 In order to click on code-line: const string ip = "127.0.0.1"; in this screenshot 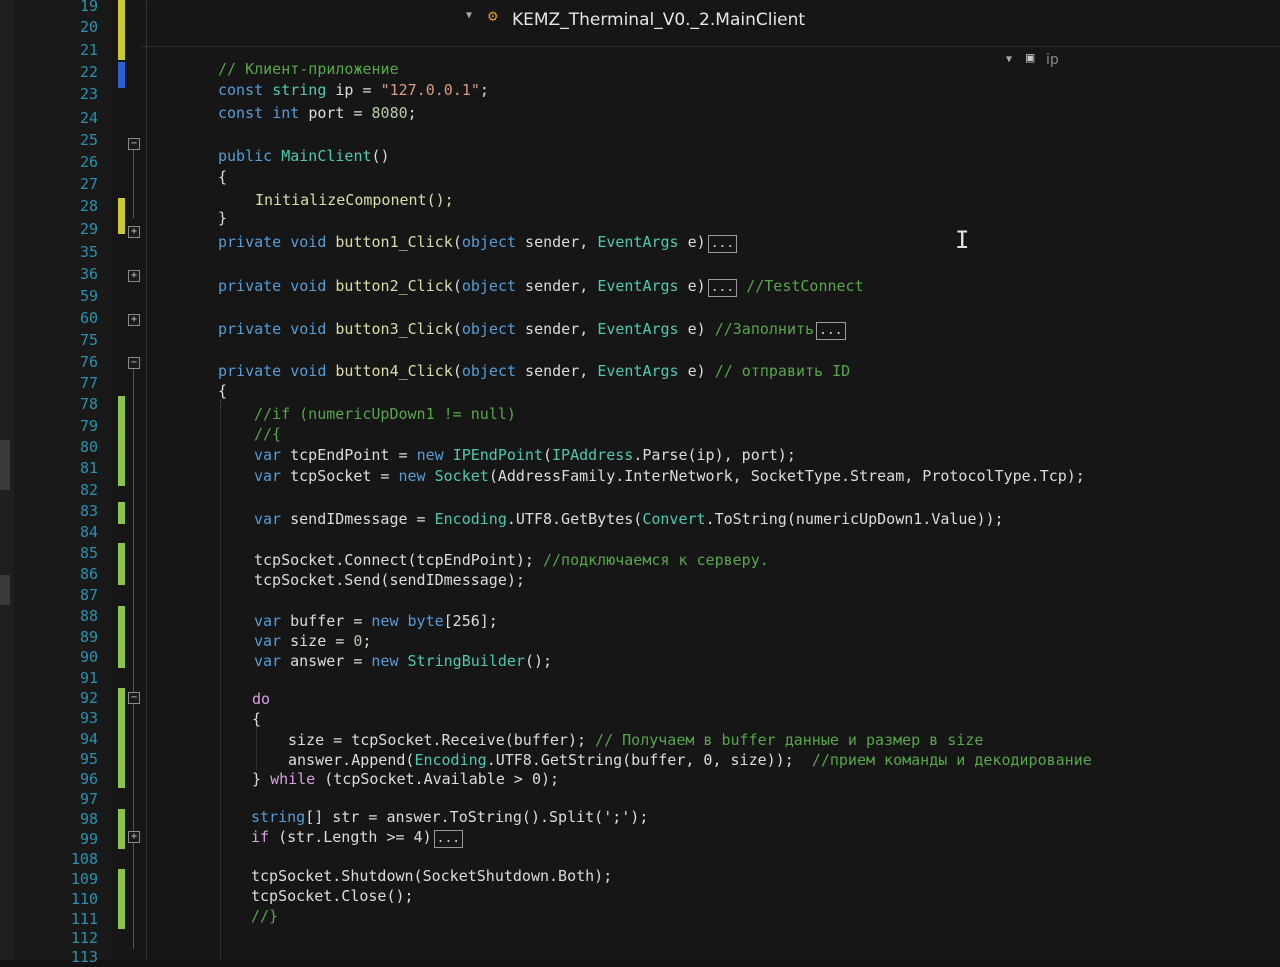, I will do `click(353, 90)`.